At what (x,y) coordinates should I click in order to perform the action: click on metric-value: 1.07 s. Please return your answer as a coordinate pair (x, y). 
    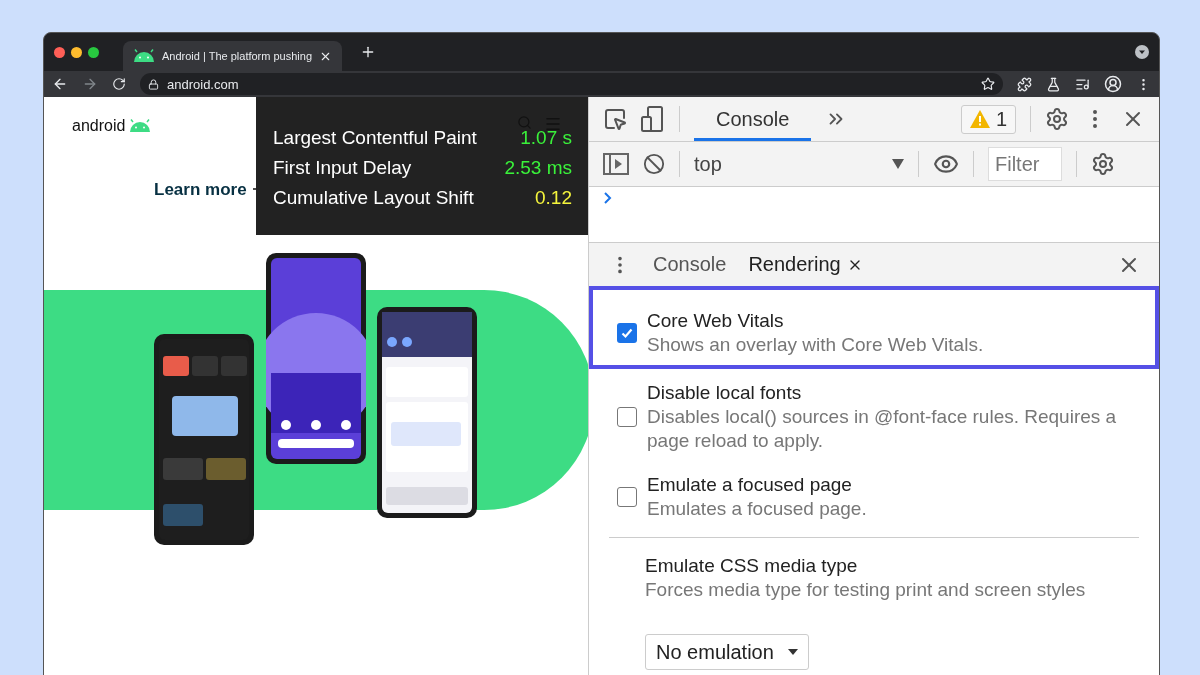
    Looking at the image, I should click on (546, 138).